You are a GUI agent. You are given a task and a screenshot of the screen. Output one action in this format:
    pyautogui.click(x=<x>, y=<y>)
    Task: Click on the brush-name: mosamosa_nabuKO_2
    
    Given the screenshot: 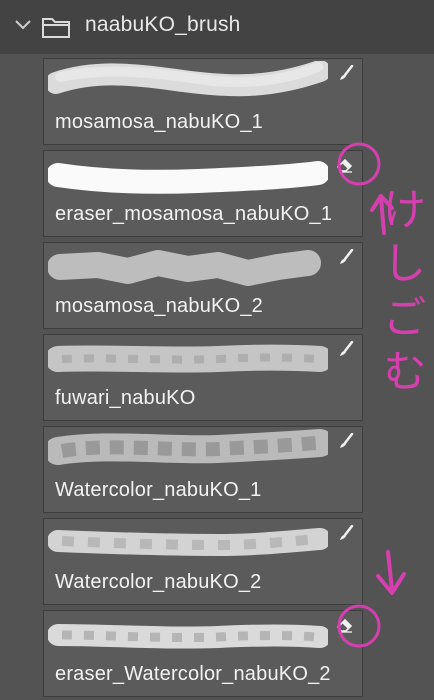 What is the action you would take?
    pyautogui.click(x=159, y=306)
    